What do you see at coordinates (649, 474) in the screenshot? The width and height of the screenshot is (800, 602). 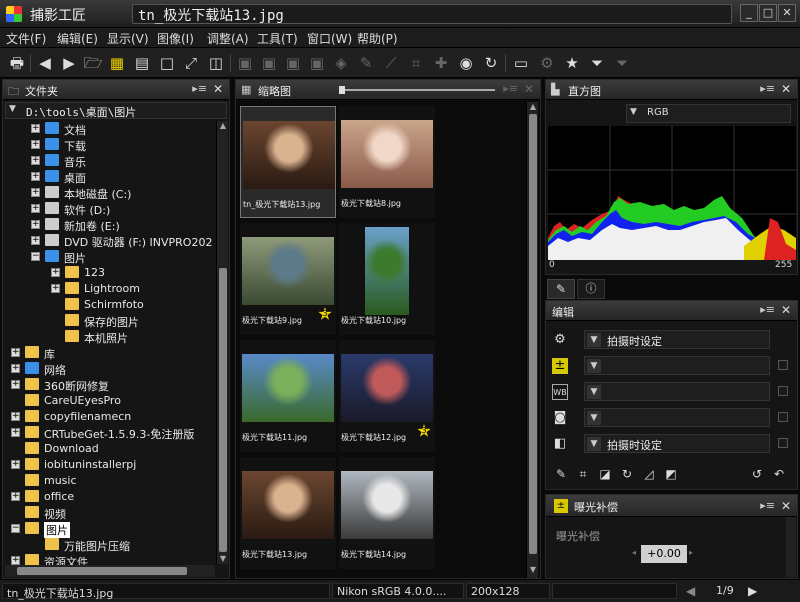 I see `levels-icon: ◿` at bounding box center [649, 474].